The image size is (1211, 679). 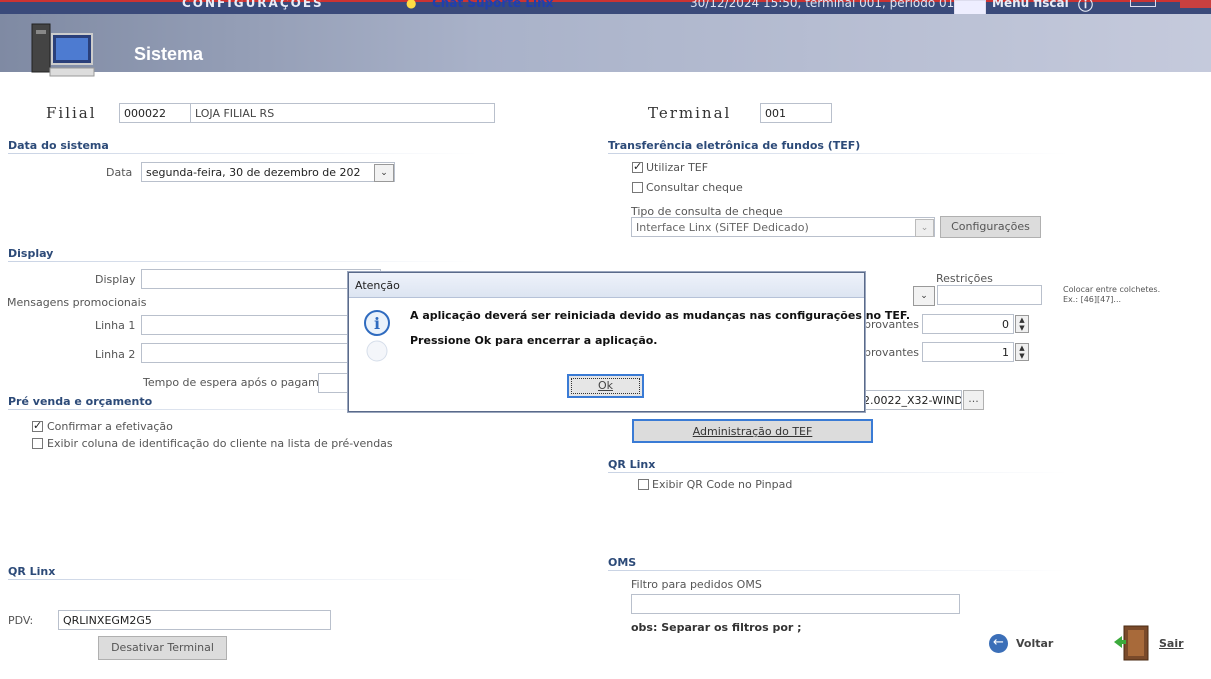 What do you see at coordinates (1022, 352) in the screenshot?
I see `receipts-stepper-2: ▲ ▼` at bounding box center [1022, 352].